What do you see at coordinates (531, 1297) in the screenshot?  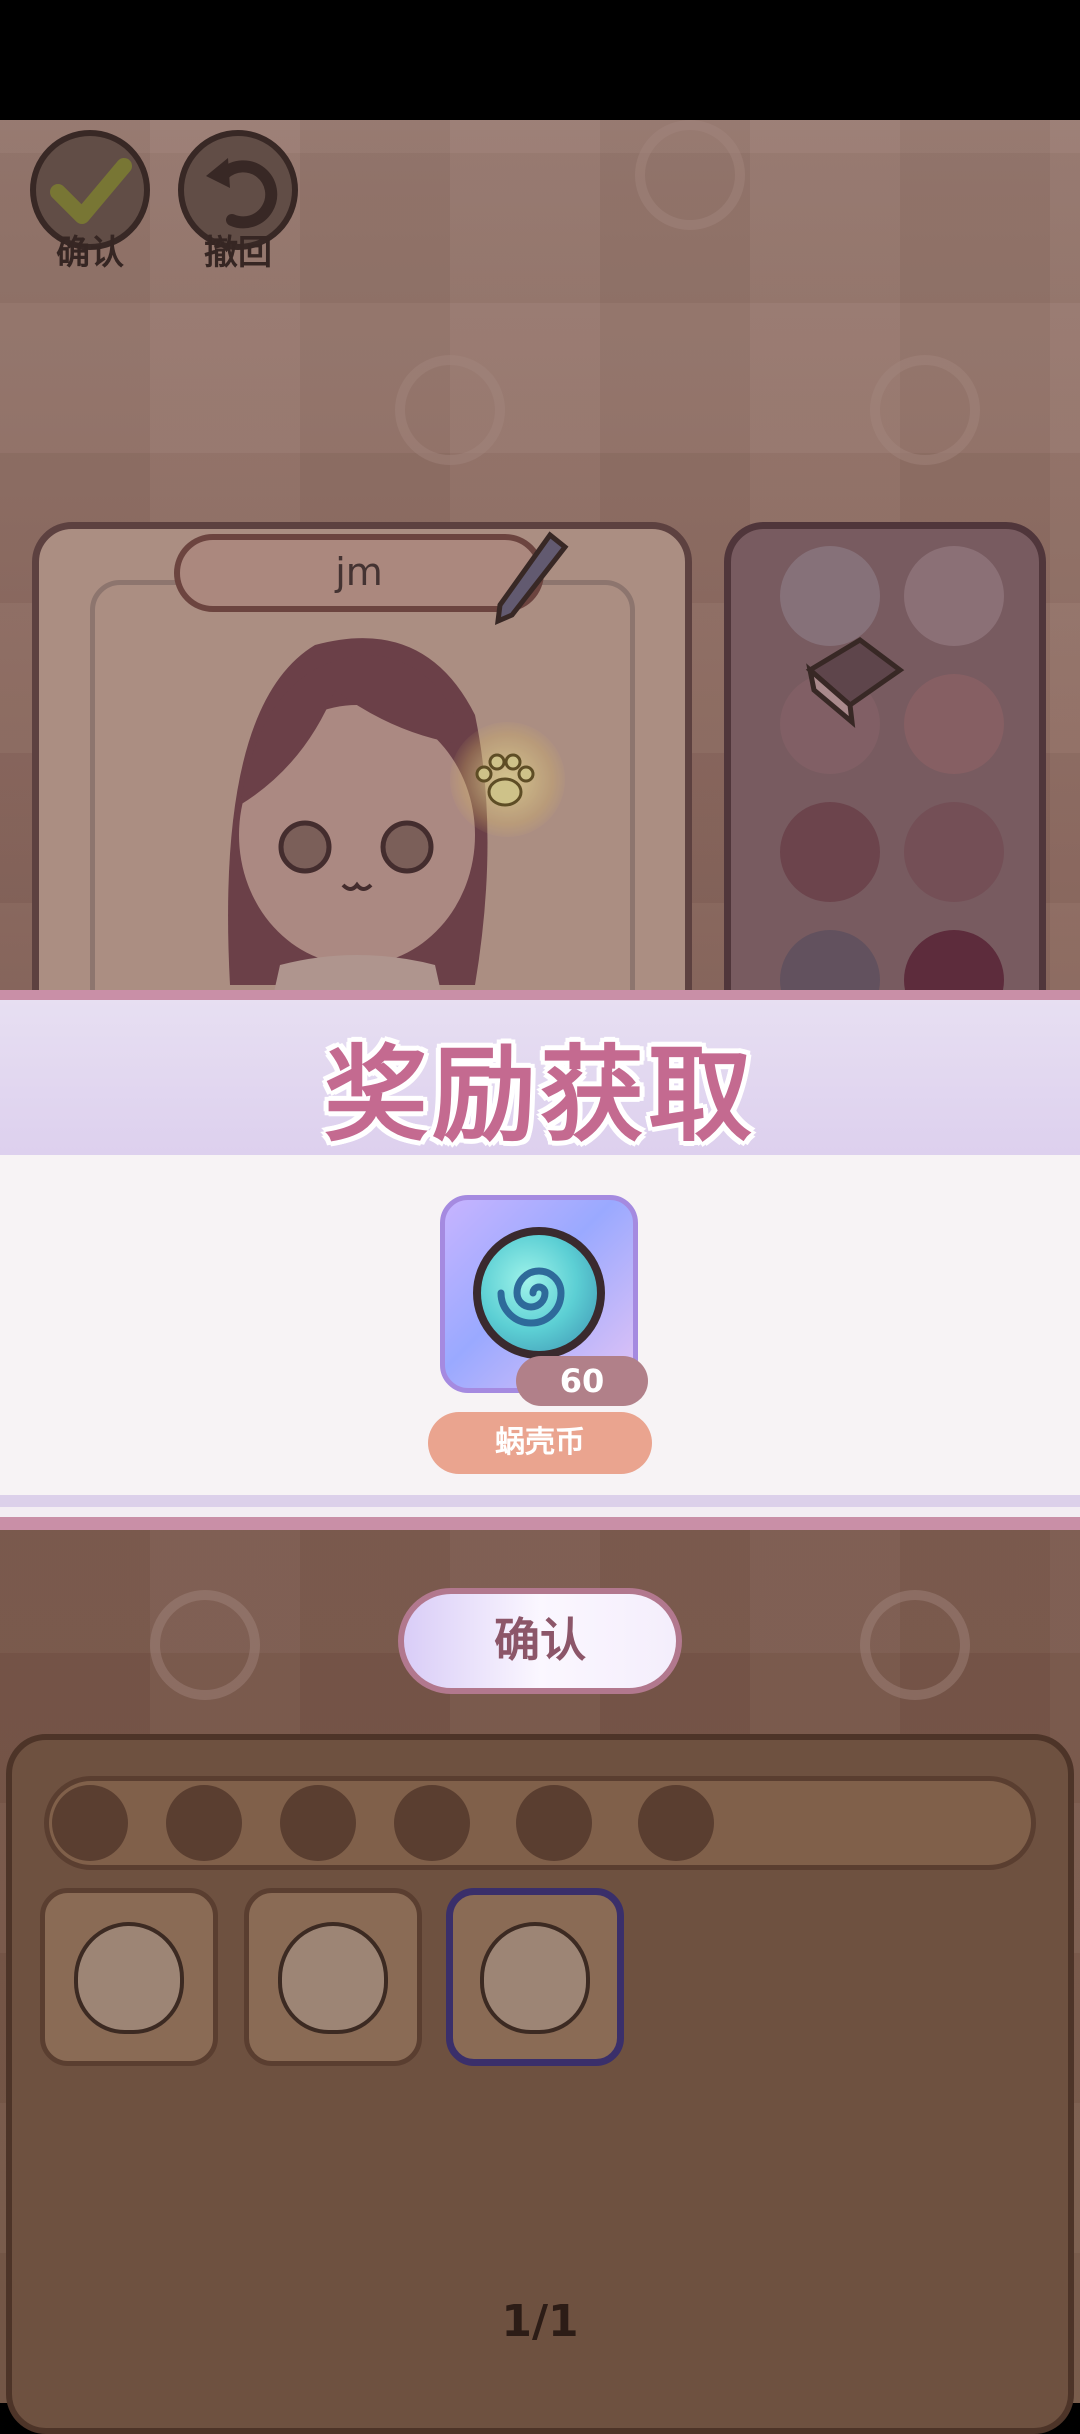 I see `coin-swirl-graphic` at bounding box center [531, 1297].